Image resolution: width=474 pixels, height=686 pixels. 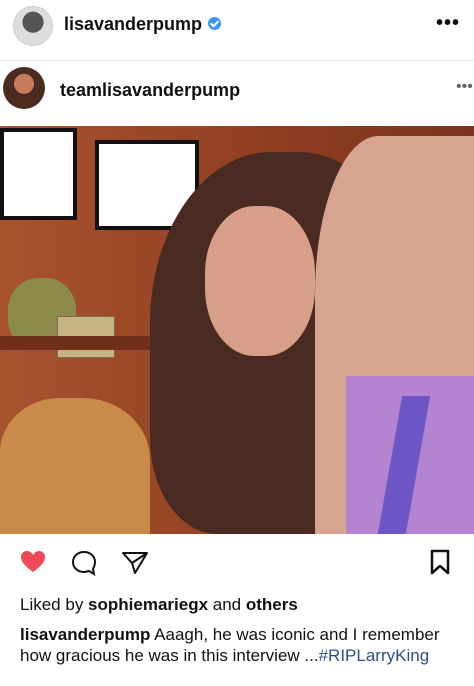 What do you see at coordinates (260, 281) in the screenshot?
I see `face` at bounding box center [260, 281].